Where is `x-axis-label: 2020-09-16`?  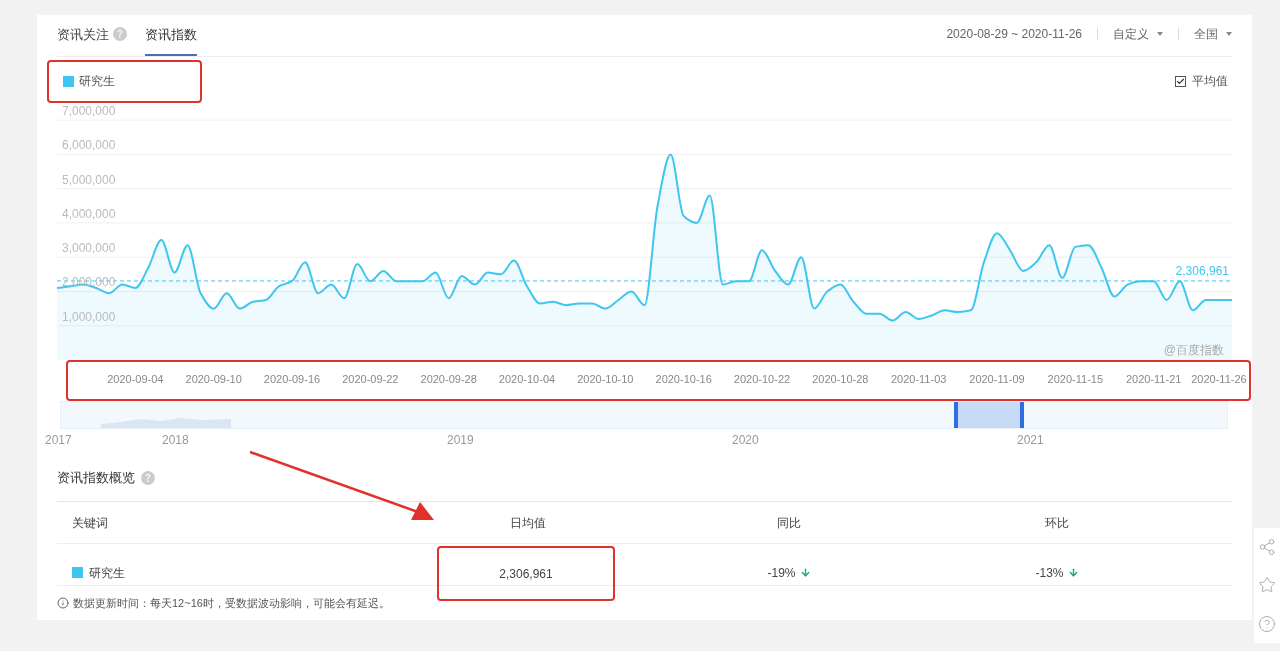
x-axis-label: 2020-09-16 is located at coordinates (292, 379).